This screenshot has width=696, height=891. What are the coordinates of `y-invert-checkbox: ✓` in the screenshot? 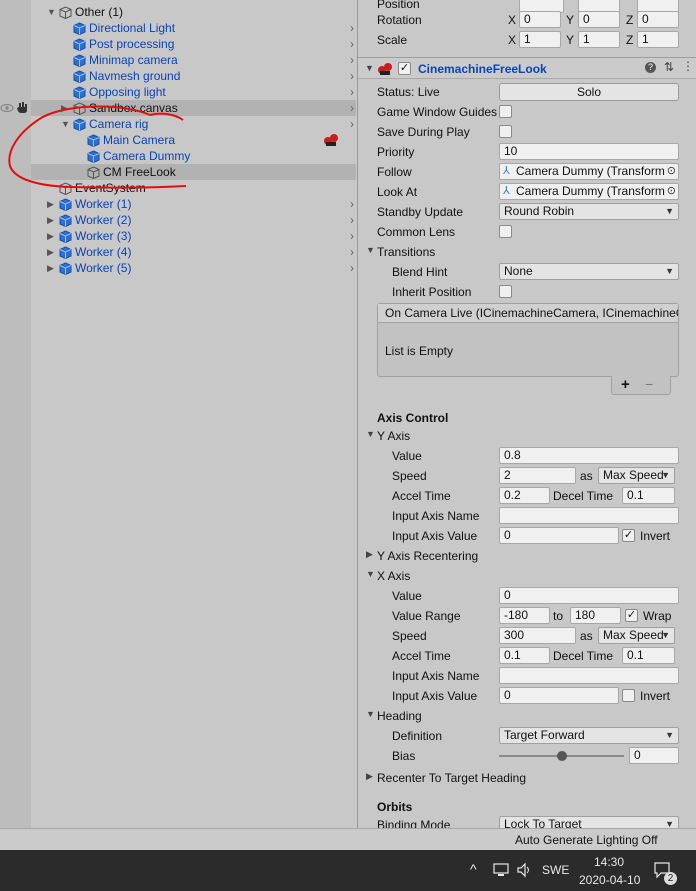 It's located at (628, 535).